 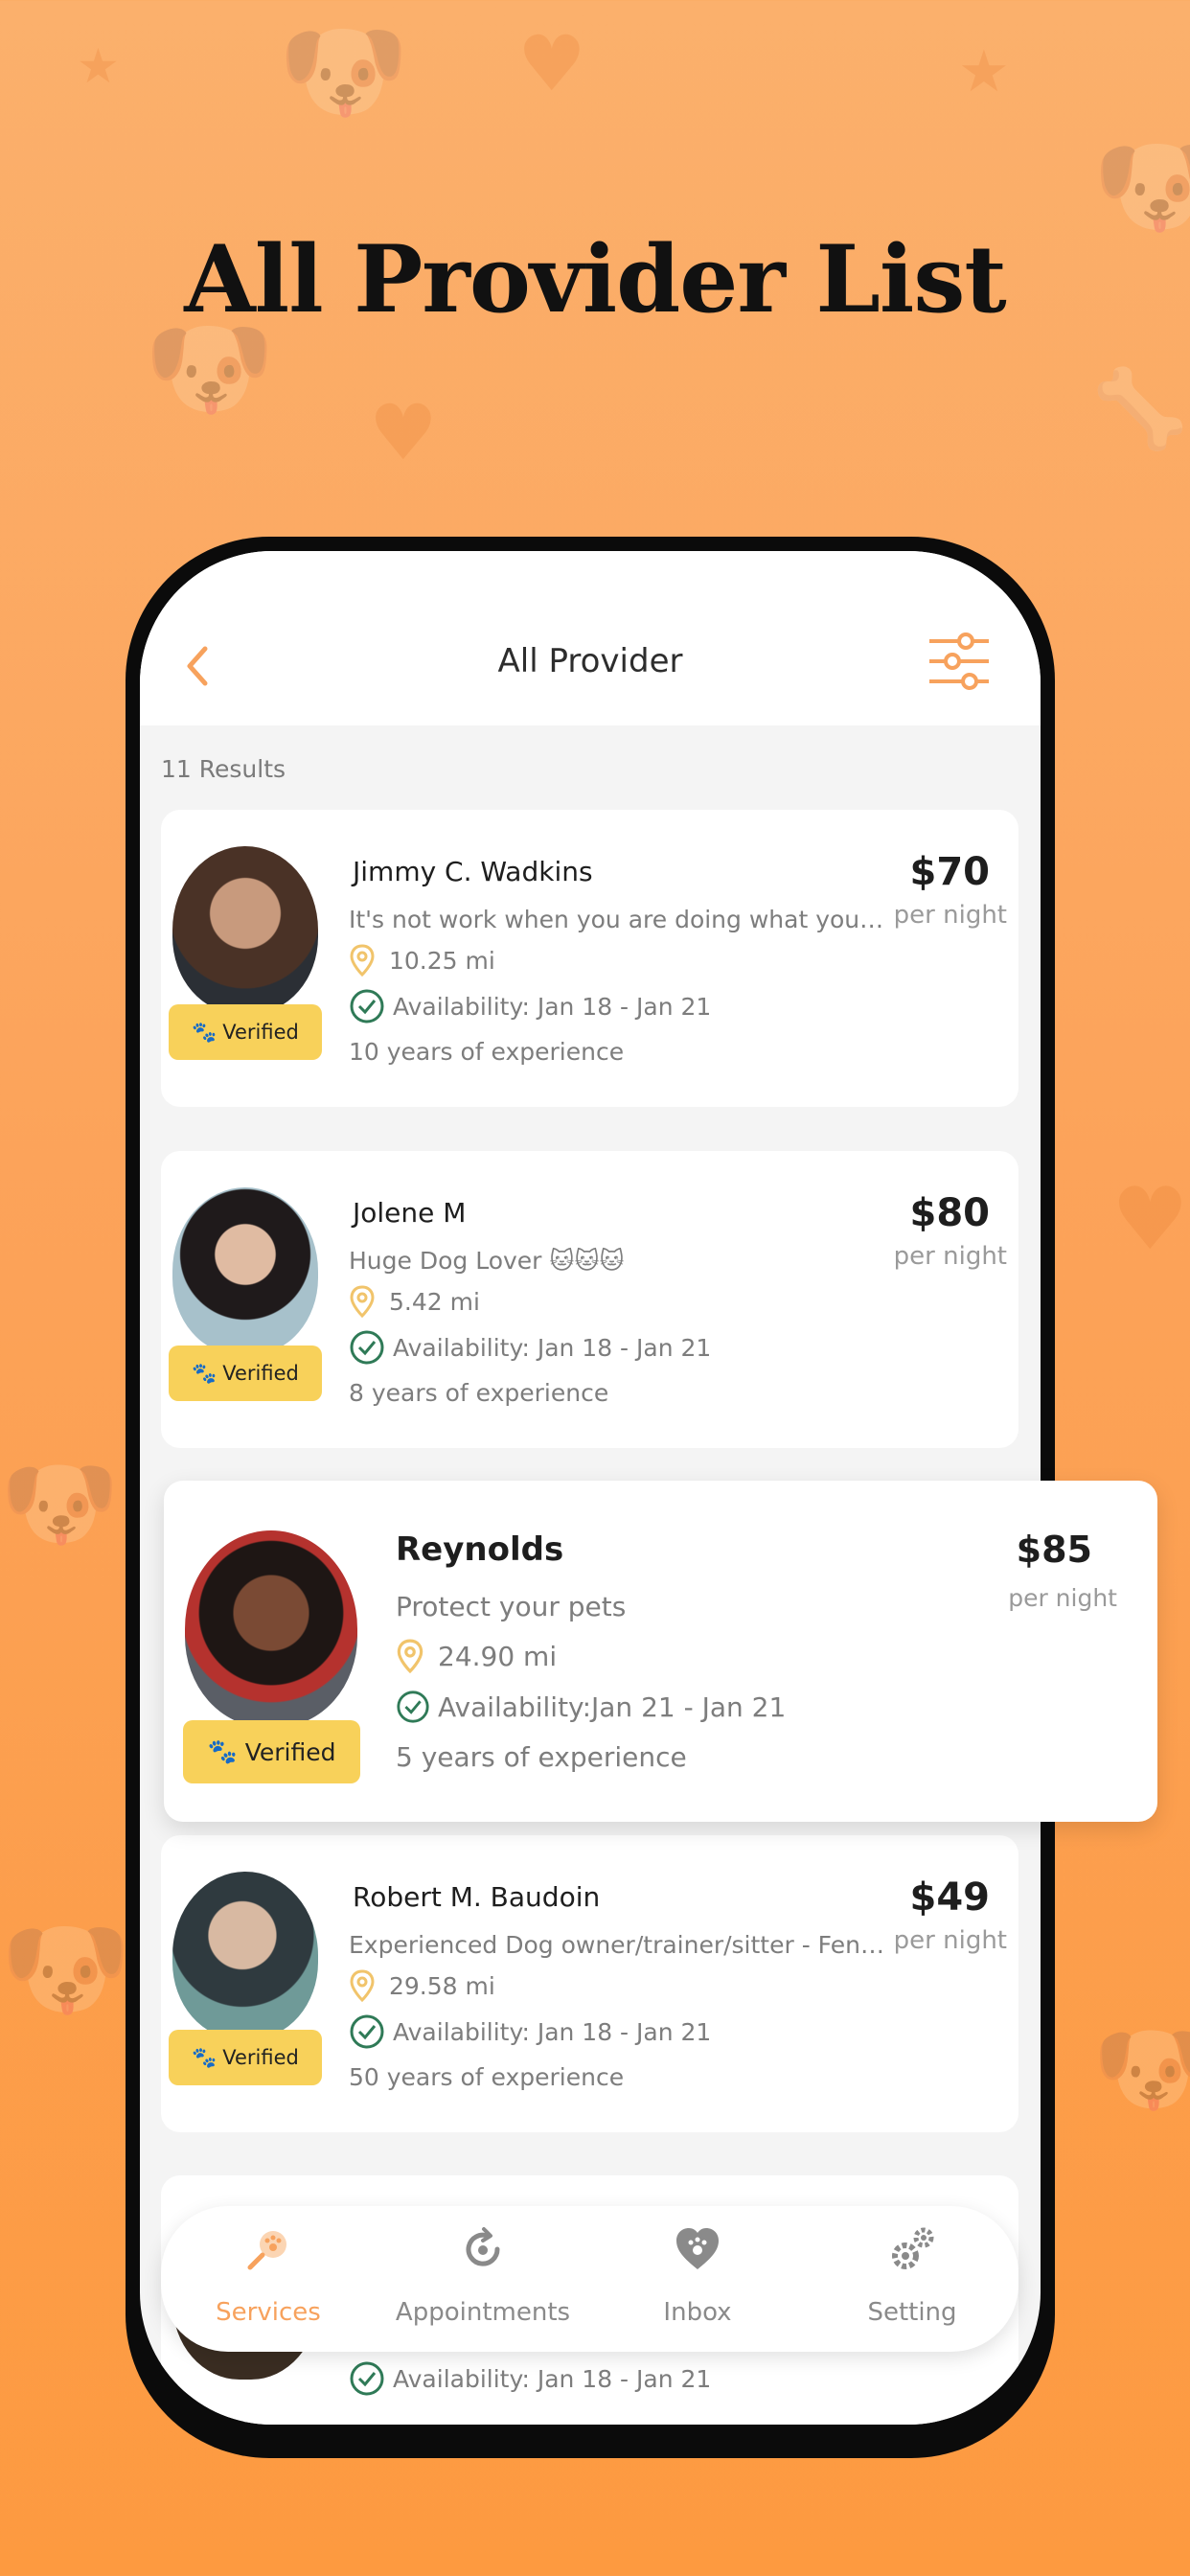 I want to click on provider-name: Robert M. Baudoin, so click(x=477, y=1897).